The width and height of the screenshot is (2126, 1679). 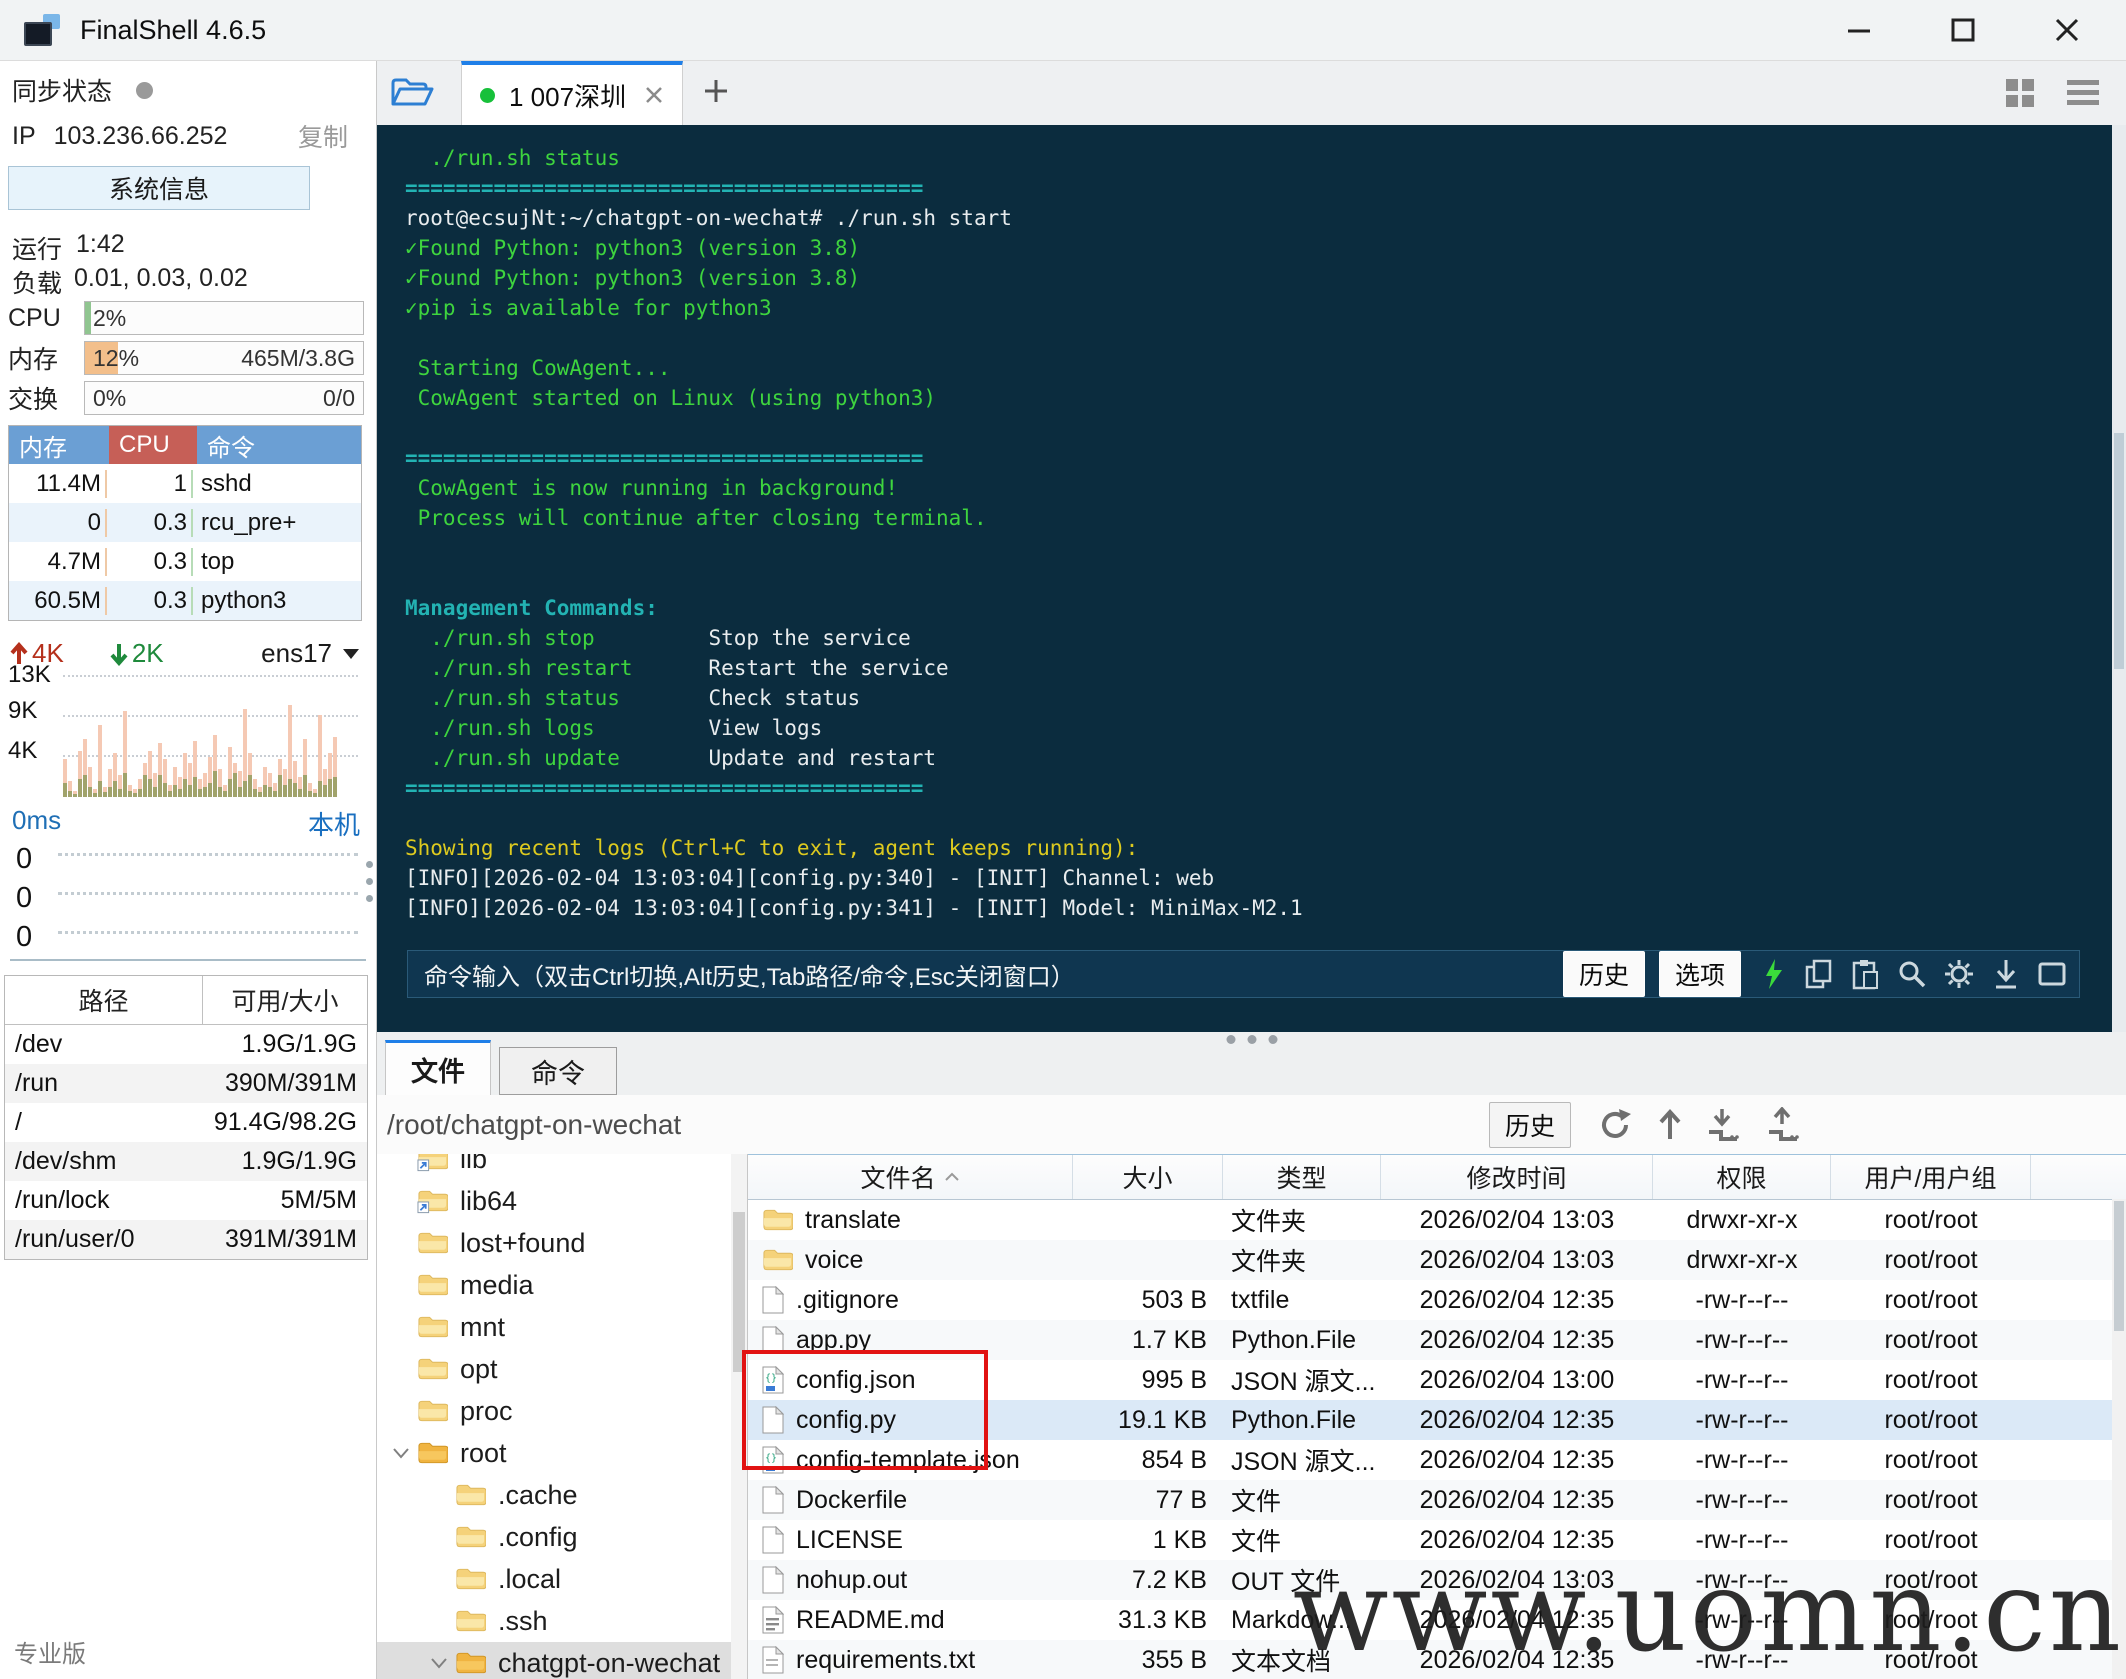 What do you see at coordinates (185, 483) in the screenshot?
I see `process-row: 11.4M 1 sshd` at bounding box center [185, 483].